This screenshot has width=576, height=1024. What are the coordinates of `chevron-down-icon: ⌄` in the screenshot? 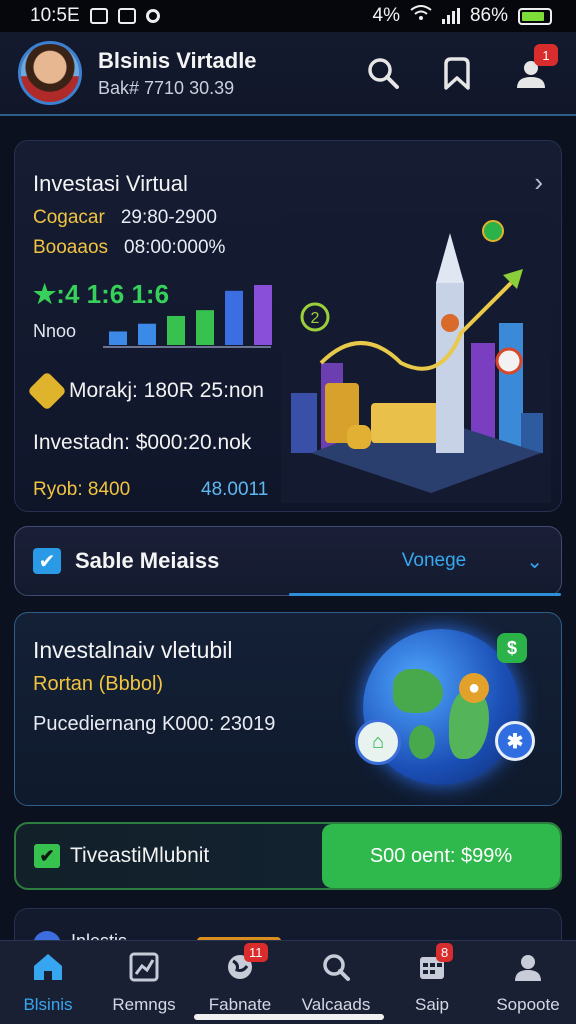 It's located at (534, 561).